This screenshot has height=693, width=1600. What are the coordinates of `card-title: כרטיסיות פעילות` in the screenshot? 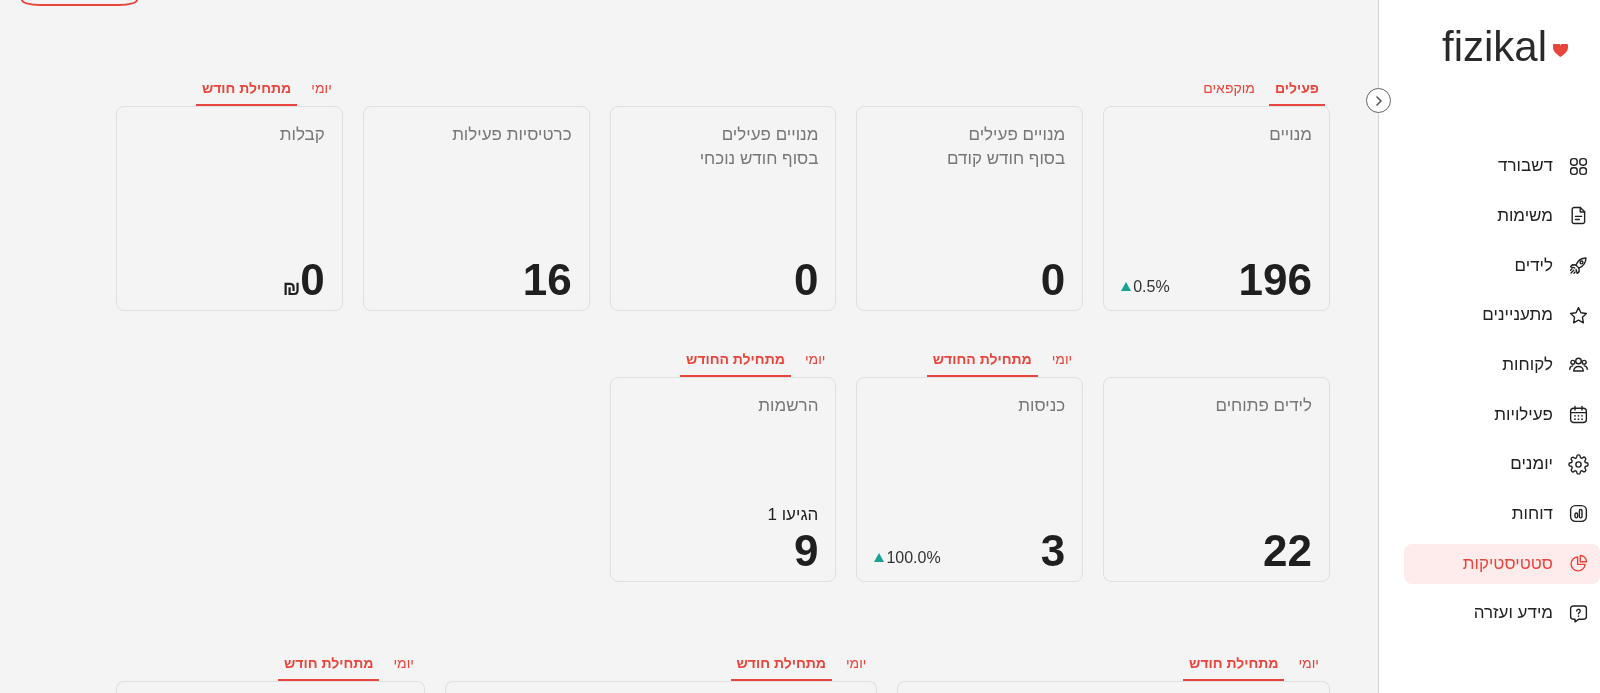 It's located at (511, 135).